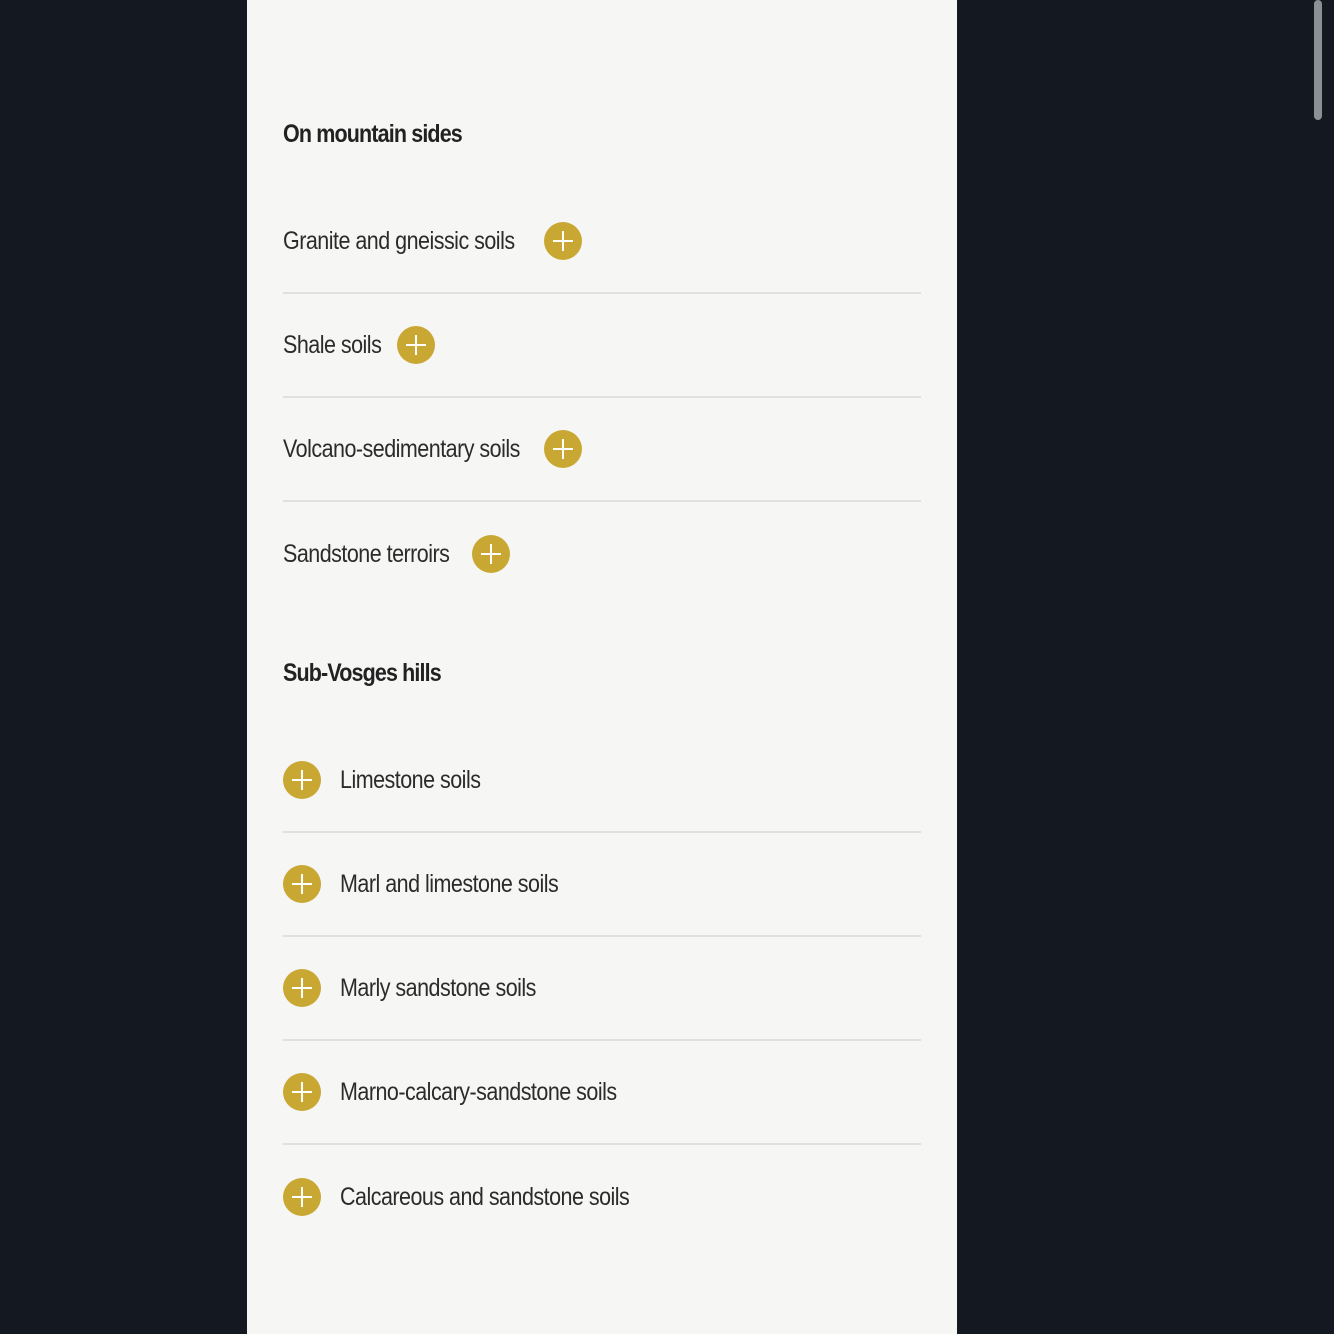 This screenshot has width=1334, height=1334. Describe the element at coordinates (602, 554) in the screenshot. I see `accordion-item-sandstone-terroirs: Sandstone terroirs` at that location.